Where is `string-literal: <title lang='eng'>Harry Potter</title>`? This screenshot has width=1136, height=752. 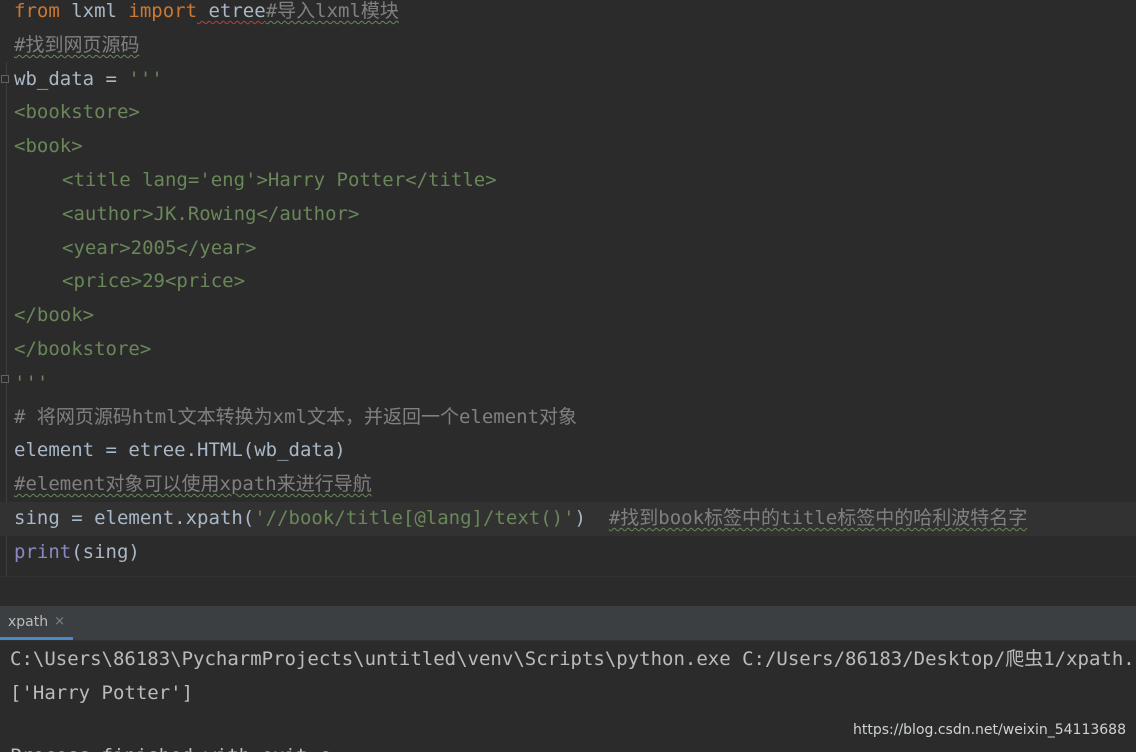 string-literal: <title lang='eng'>Harry Potter</title> is located at coordinates (279, 180).